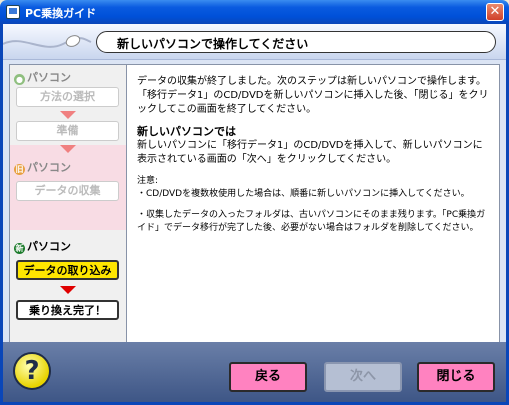  Describe the element at coordinates (32, 371) in the screenshot. I see `help-button: ?` at that location.